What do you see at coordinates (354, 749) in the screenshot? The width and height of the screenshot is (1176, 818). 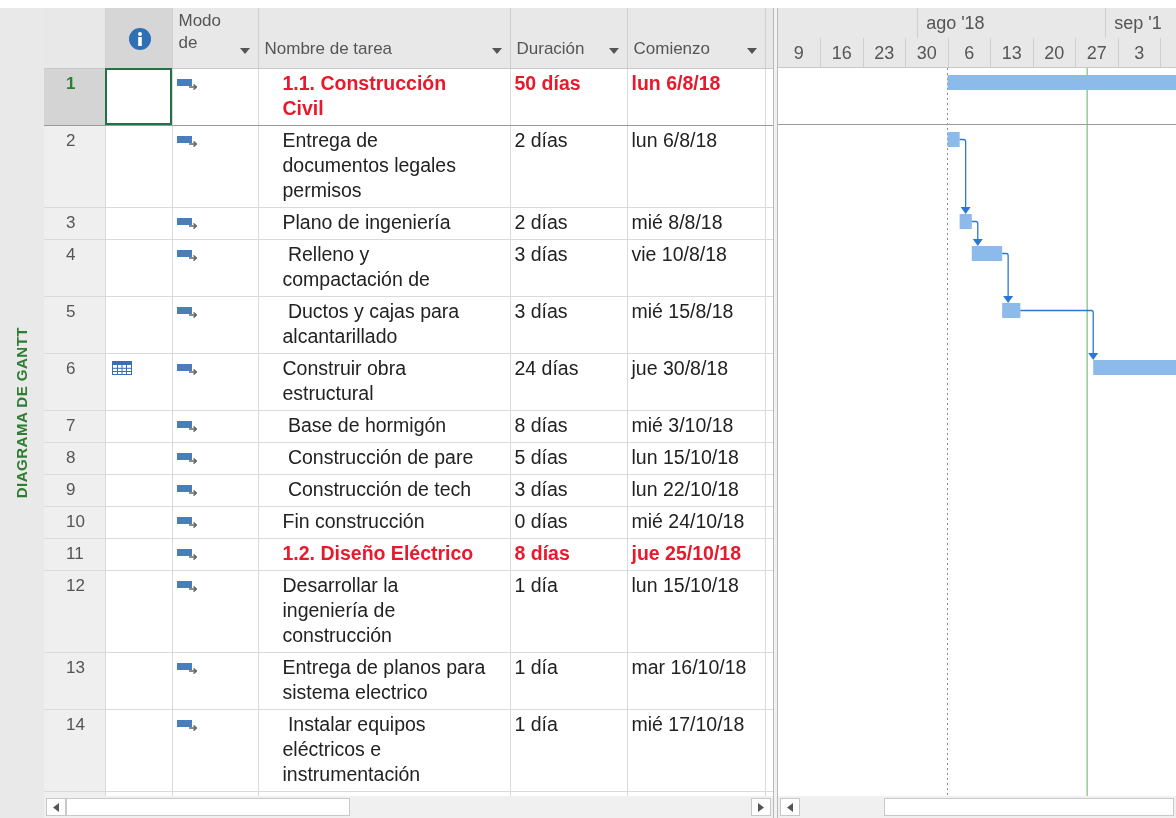 I see `task-name: Instalar equipos eléctricos e instrumentación` at bounding box center [354, 749].